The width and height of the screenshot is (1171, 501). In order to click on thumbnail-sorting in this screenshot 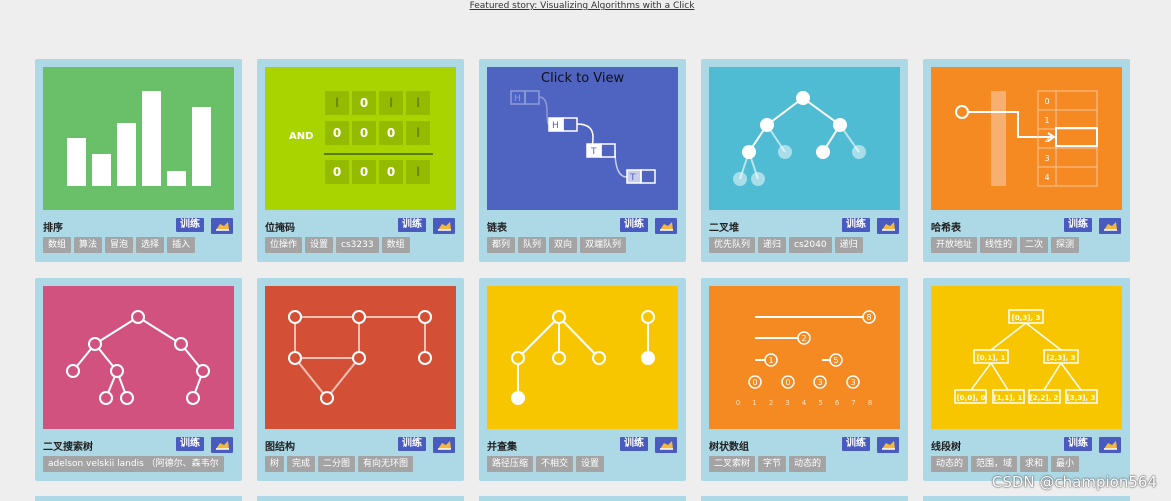, I will do `click(138, 138)`.